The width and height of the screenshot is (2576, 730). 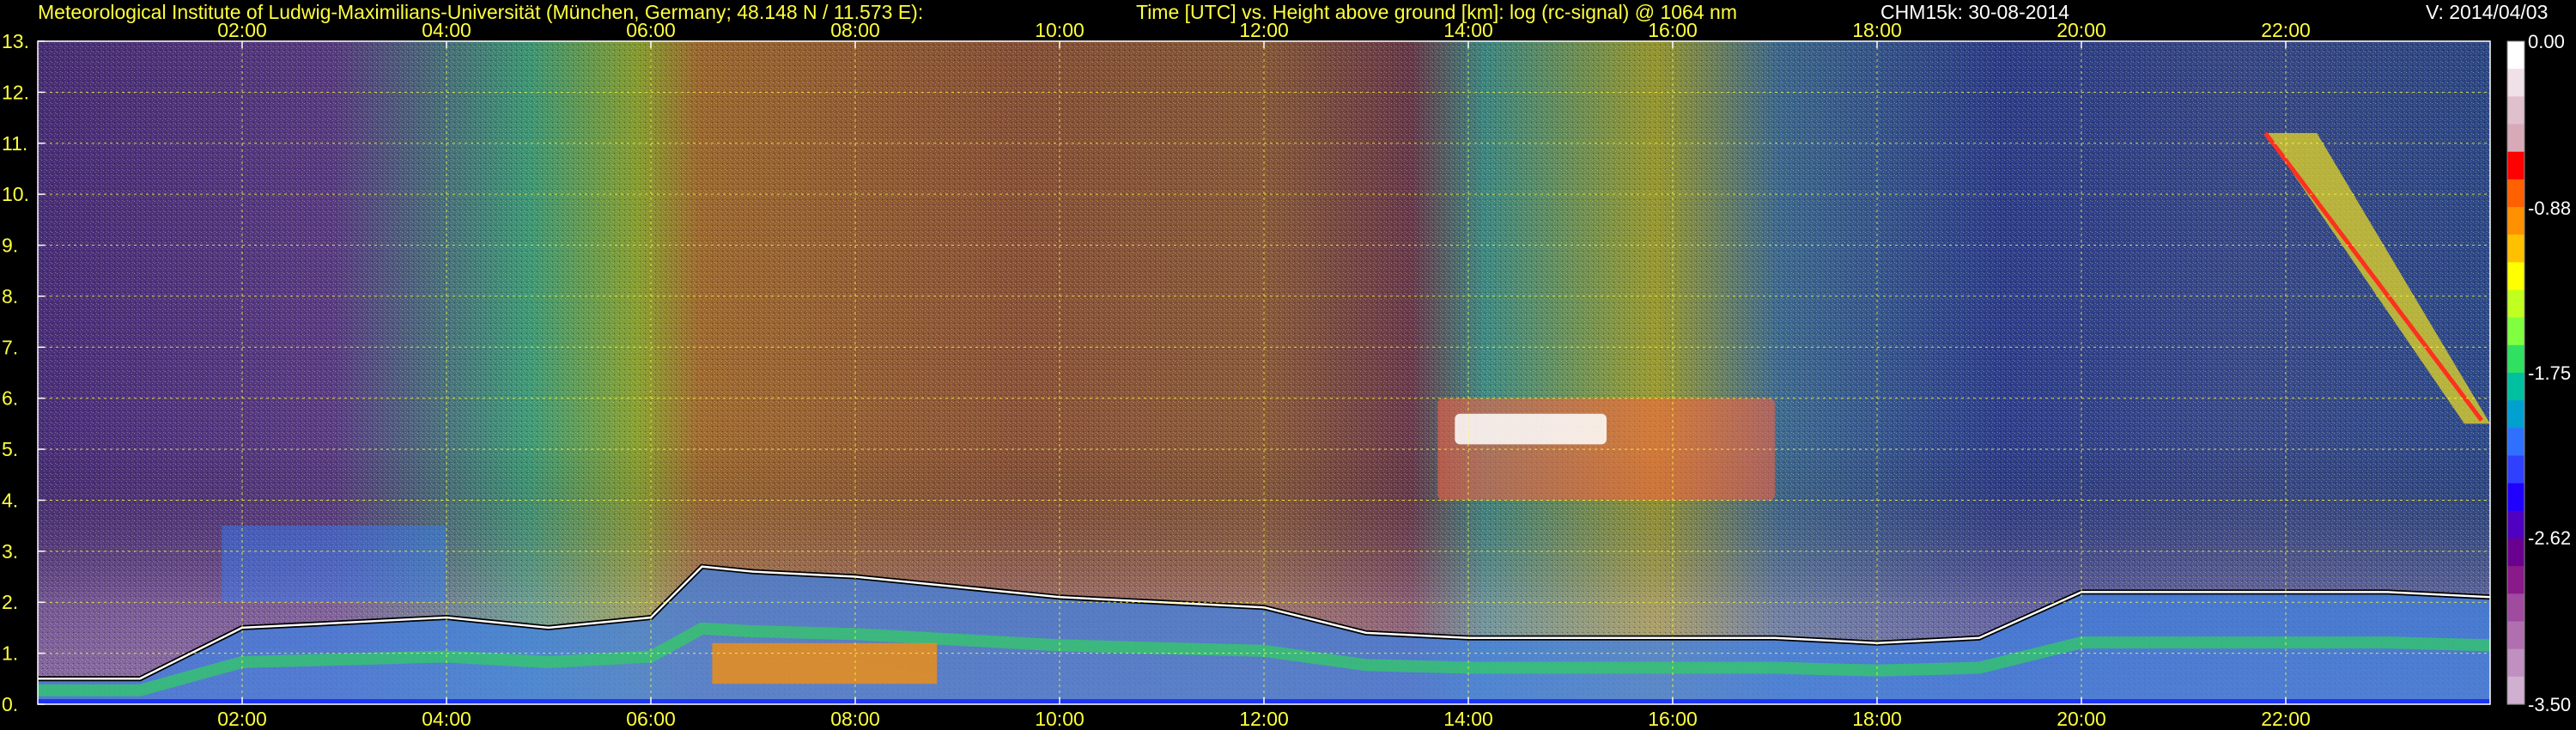 I want to click on y-tick-label: 0., so click(x=10, y=704).